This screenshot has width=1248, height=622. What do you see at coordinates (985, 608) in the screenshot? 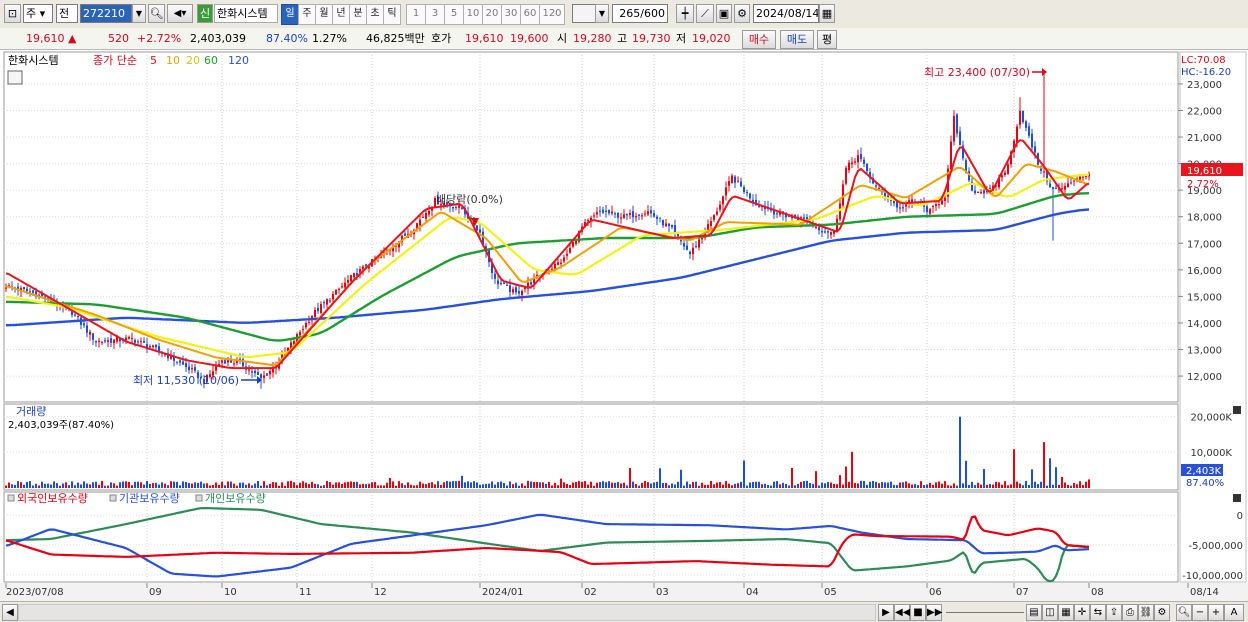
I see `zoom-slider` at bounding box center [985, 608].